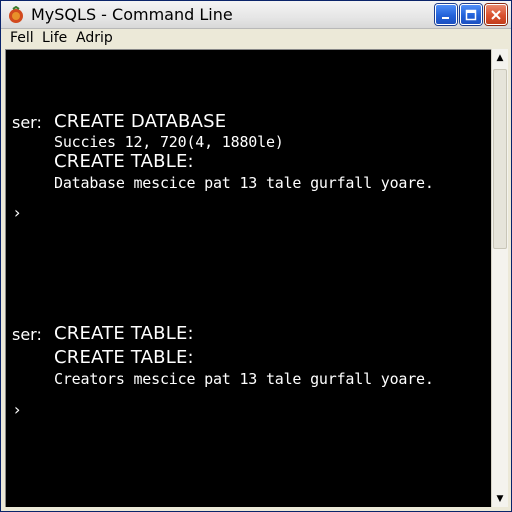 The width and height of the screenshot is (512, 512). Describe the element at coordinates (169, 142) in the screenshot. I see `output-text: Succies 12, 720(4, 1880le)` at that location.